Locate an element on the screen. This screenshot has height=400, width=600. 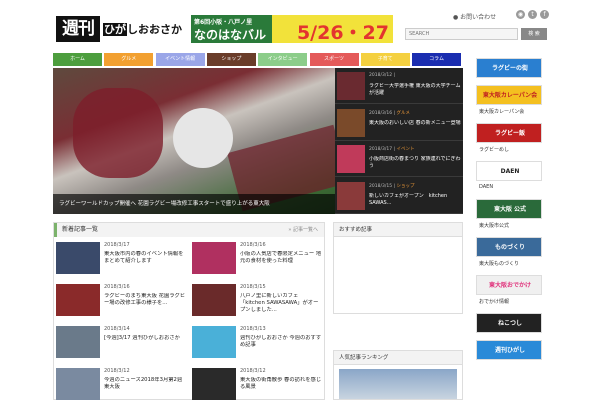
sidebar-banner: DAEN is located at coordinates (509, 171).